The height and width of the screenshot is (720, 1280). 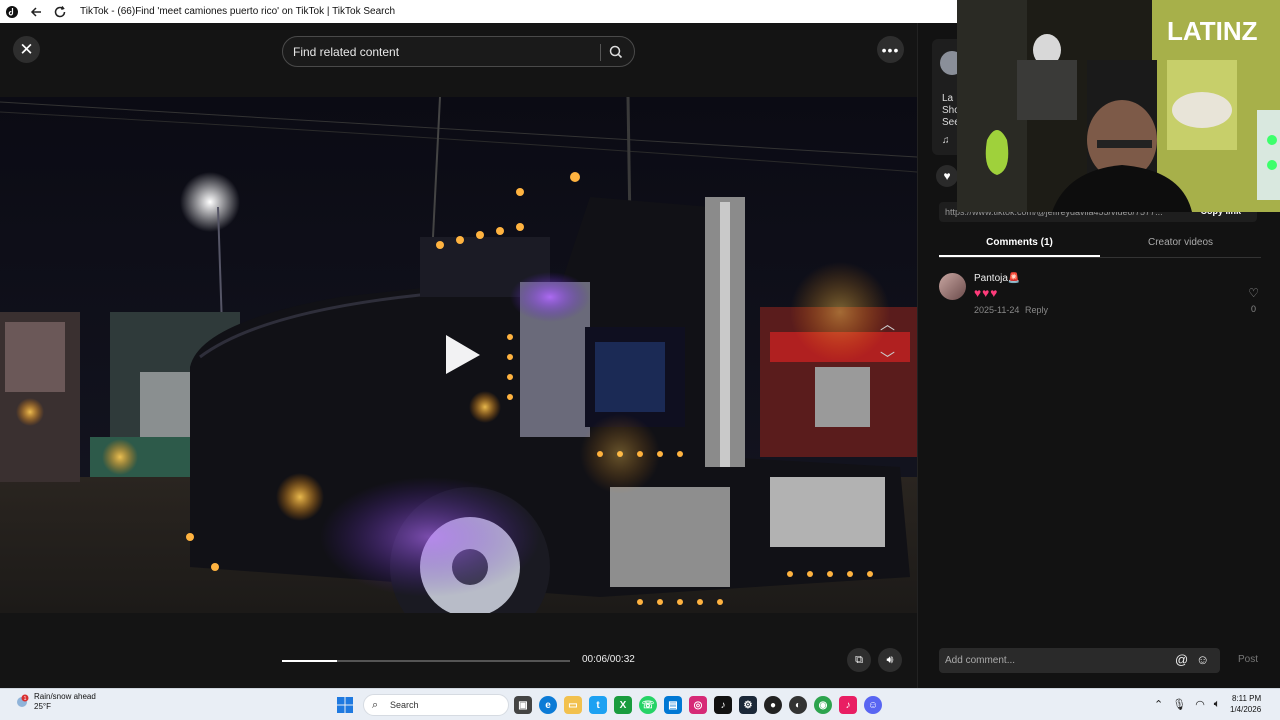 What do you see at coordinates (1019, 244) in the screenshot?
I see `tab-comments: Comments (1)` at bounding box center [1019, 244].